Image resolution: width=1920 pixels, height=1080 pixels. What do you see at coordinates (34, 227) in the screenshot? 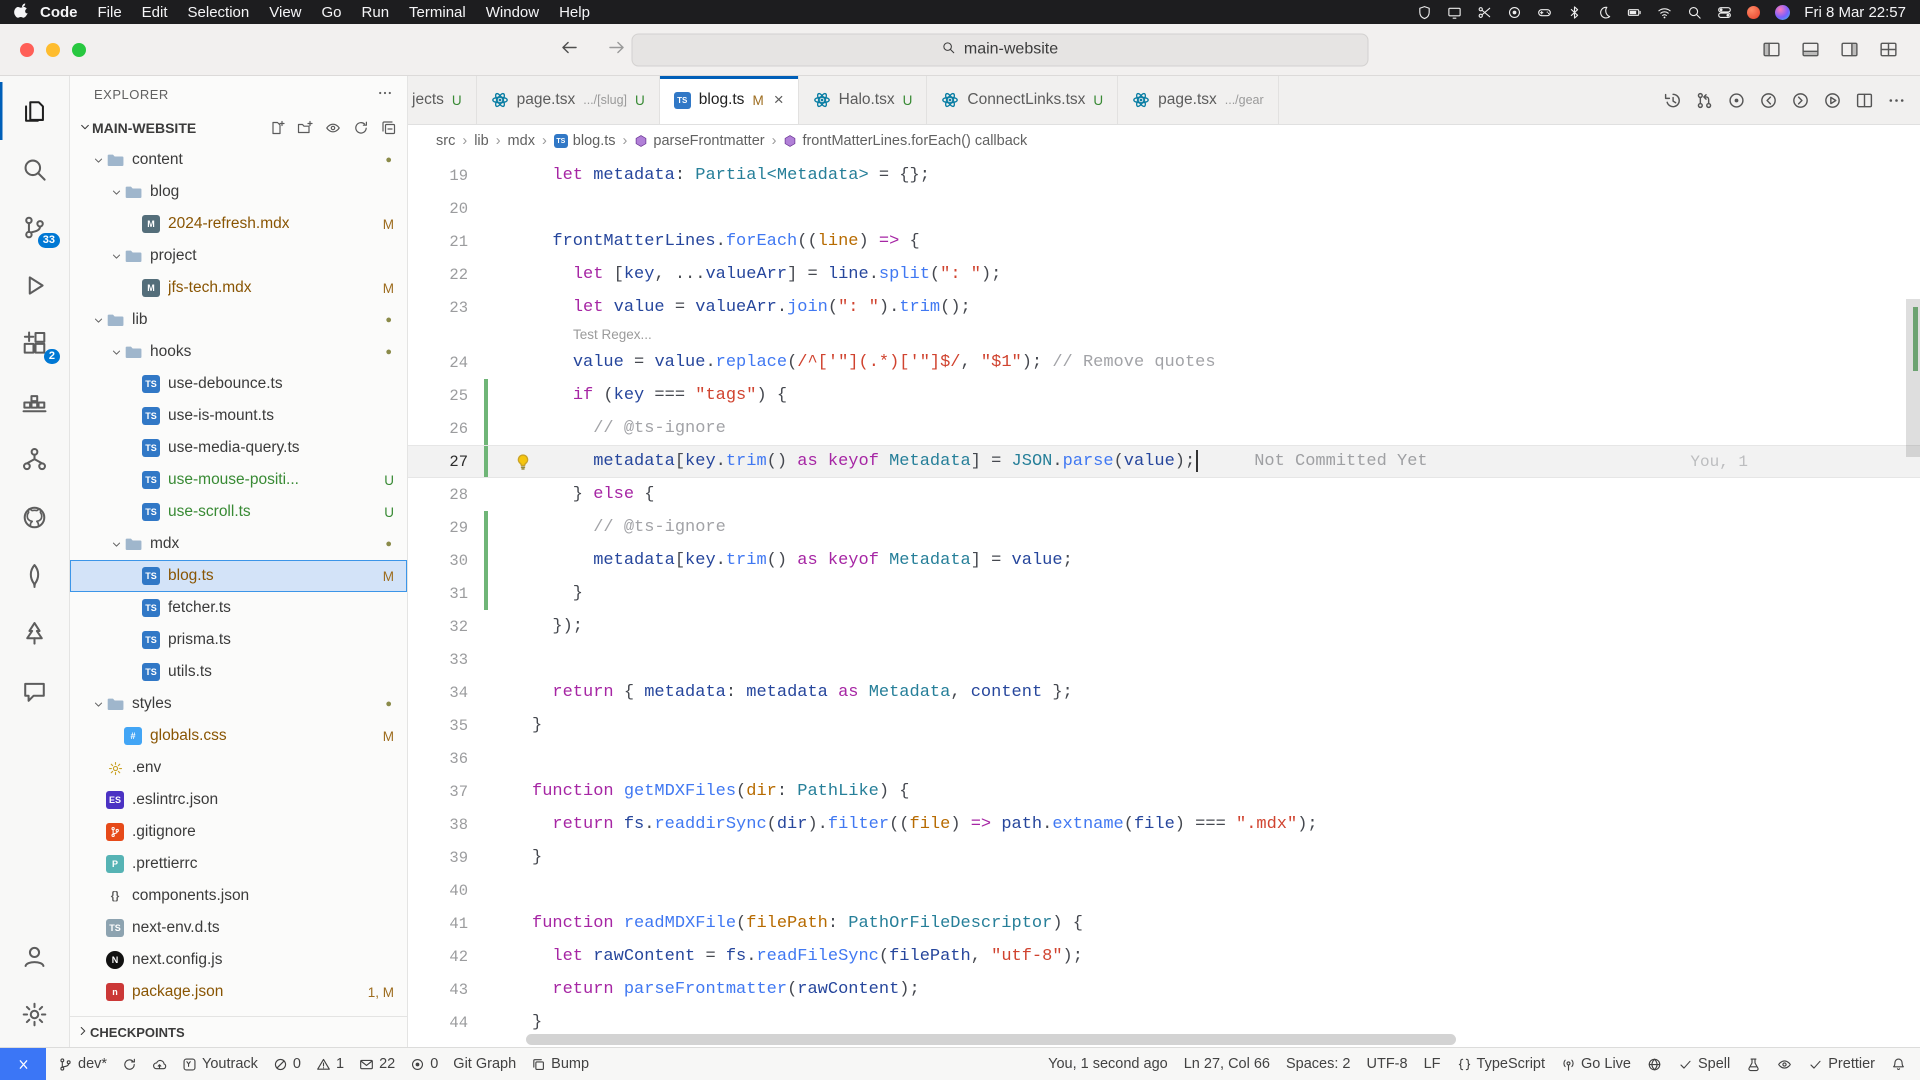
I see `activity-source-control: 33` at bounding box center [34, 227].